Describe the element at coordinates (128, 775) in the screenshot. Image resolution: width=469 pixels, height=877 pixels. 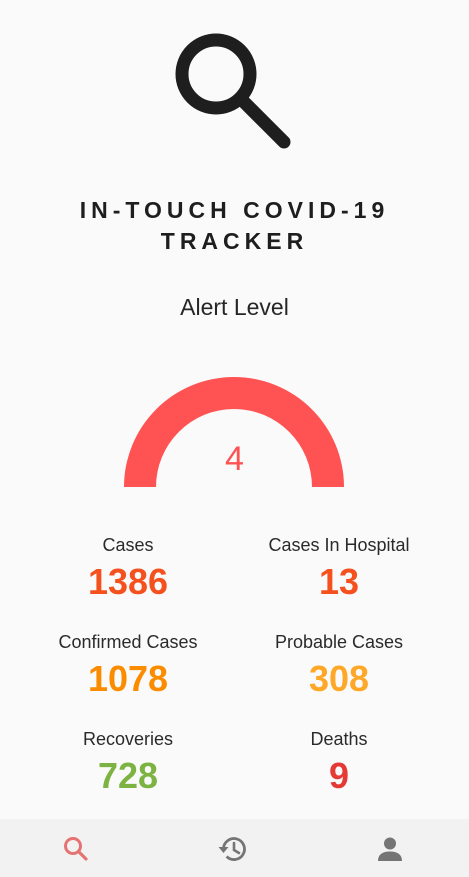
I see `stat-recoveries-value: 728` at that location.